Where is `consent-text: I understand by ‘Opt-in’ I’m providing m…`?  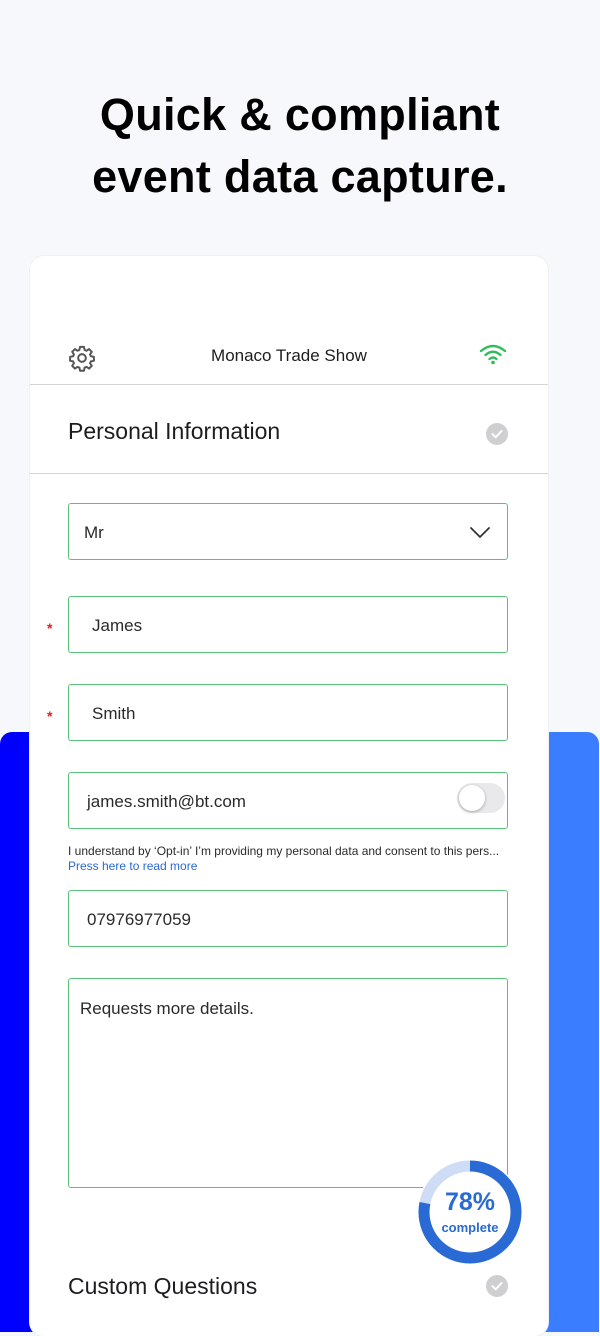
consent-text: I understand by ‘Opt-in’ I’m providing m… is located at coordinates (290, 859).